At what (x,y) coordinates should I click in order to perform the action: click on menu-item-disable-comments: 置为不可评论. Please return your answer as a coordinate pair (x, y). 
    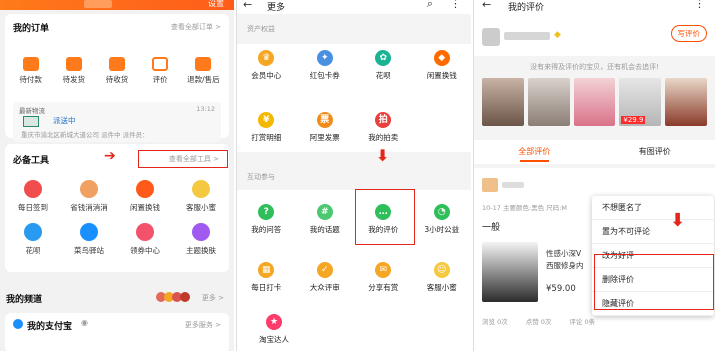
    Looking at the image, I should click on (653, 232).